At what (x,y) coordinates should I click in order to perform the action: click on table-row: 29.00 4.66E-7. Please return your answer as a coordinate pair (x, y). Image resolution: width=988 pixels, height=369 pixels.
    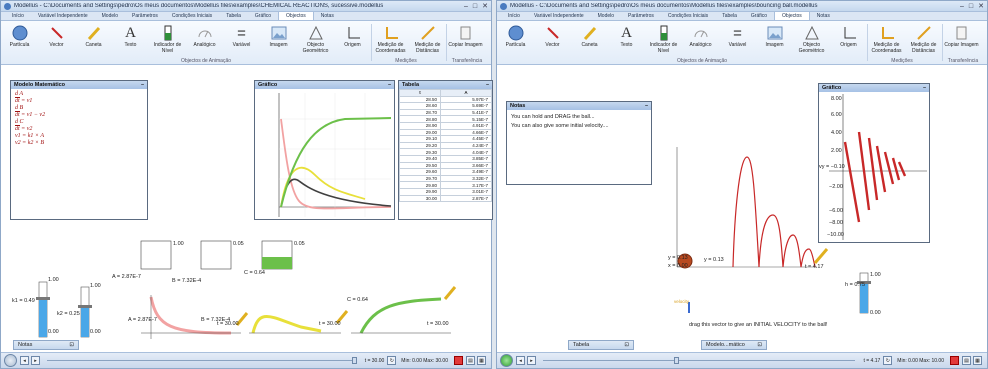
    Looking at the image, I should click on (445, 132).